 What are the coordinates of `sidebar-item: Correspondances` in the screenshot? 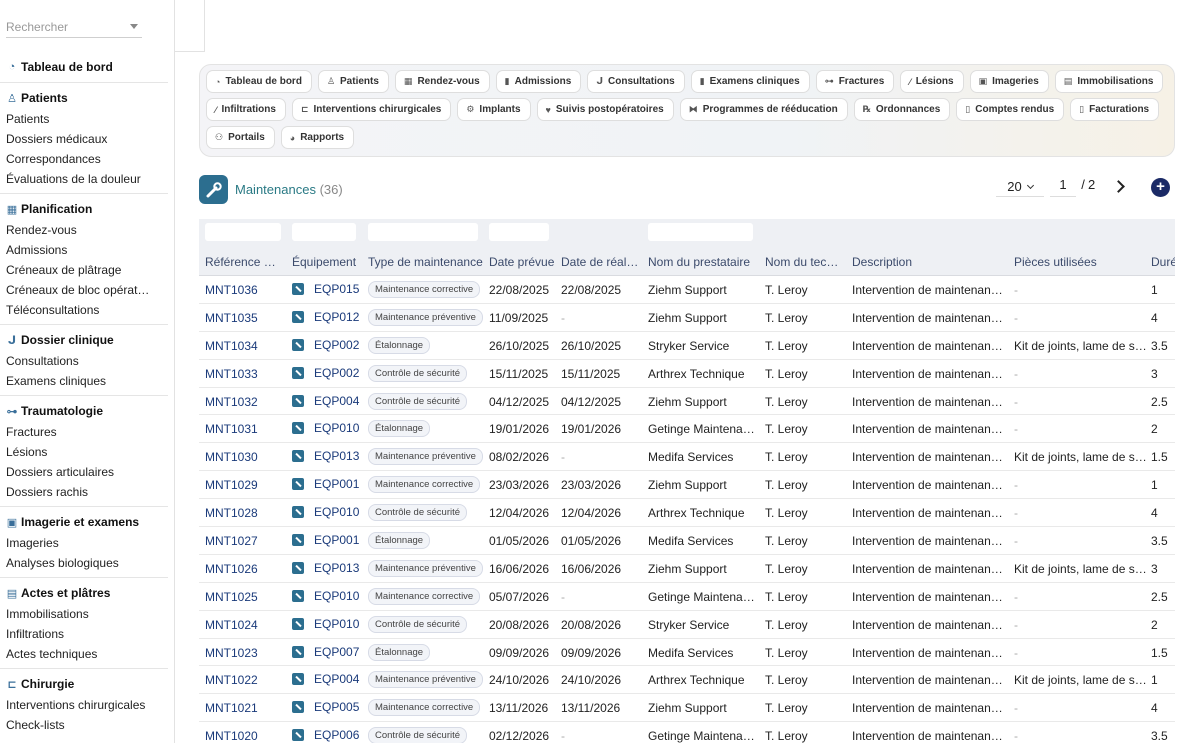 It's located at (84, 159).